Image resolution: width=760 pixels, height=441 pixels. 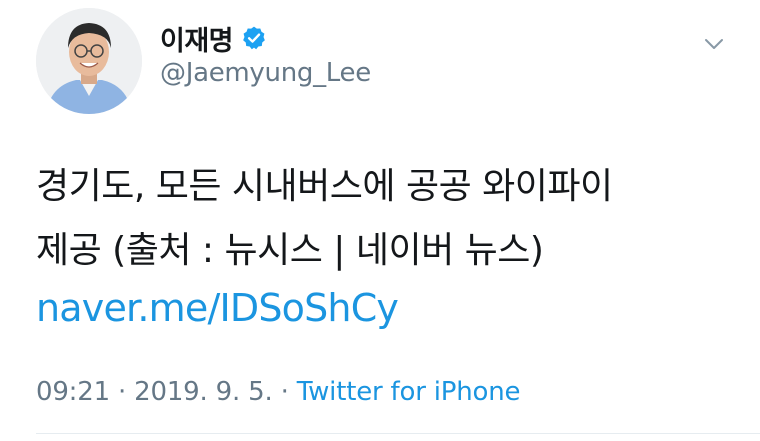 What do you see at coordinates (265, 73) in the screenshot?
I see `user-handle: @Jaemyung_Lee` at bounding box center [265, 73].